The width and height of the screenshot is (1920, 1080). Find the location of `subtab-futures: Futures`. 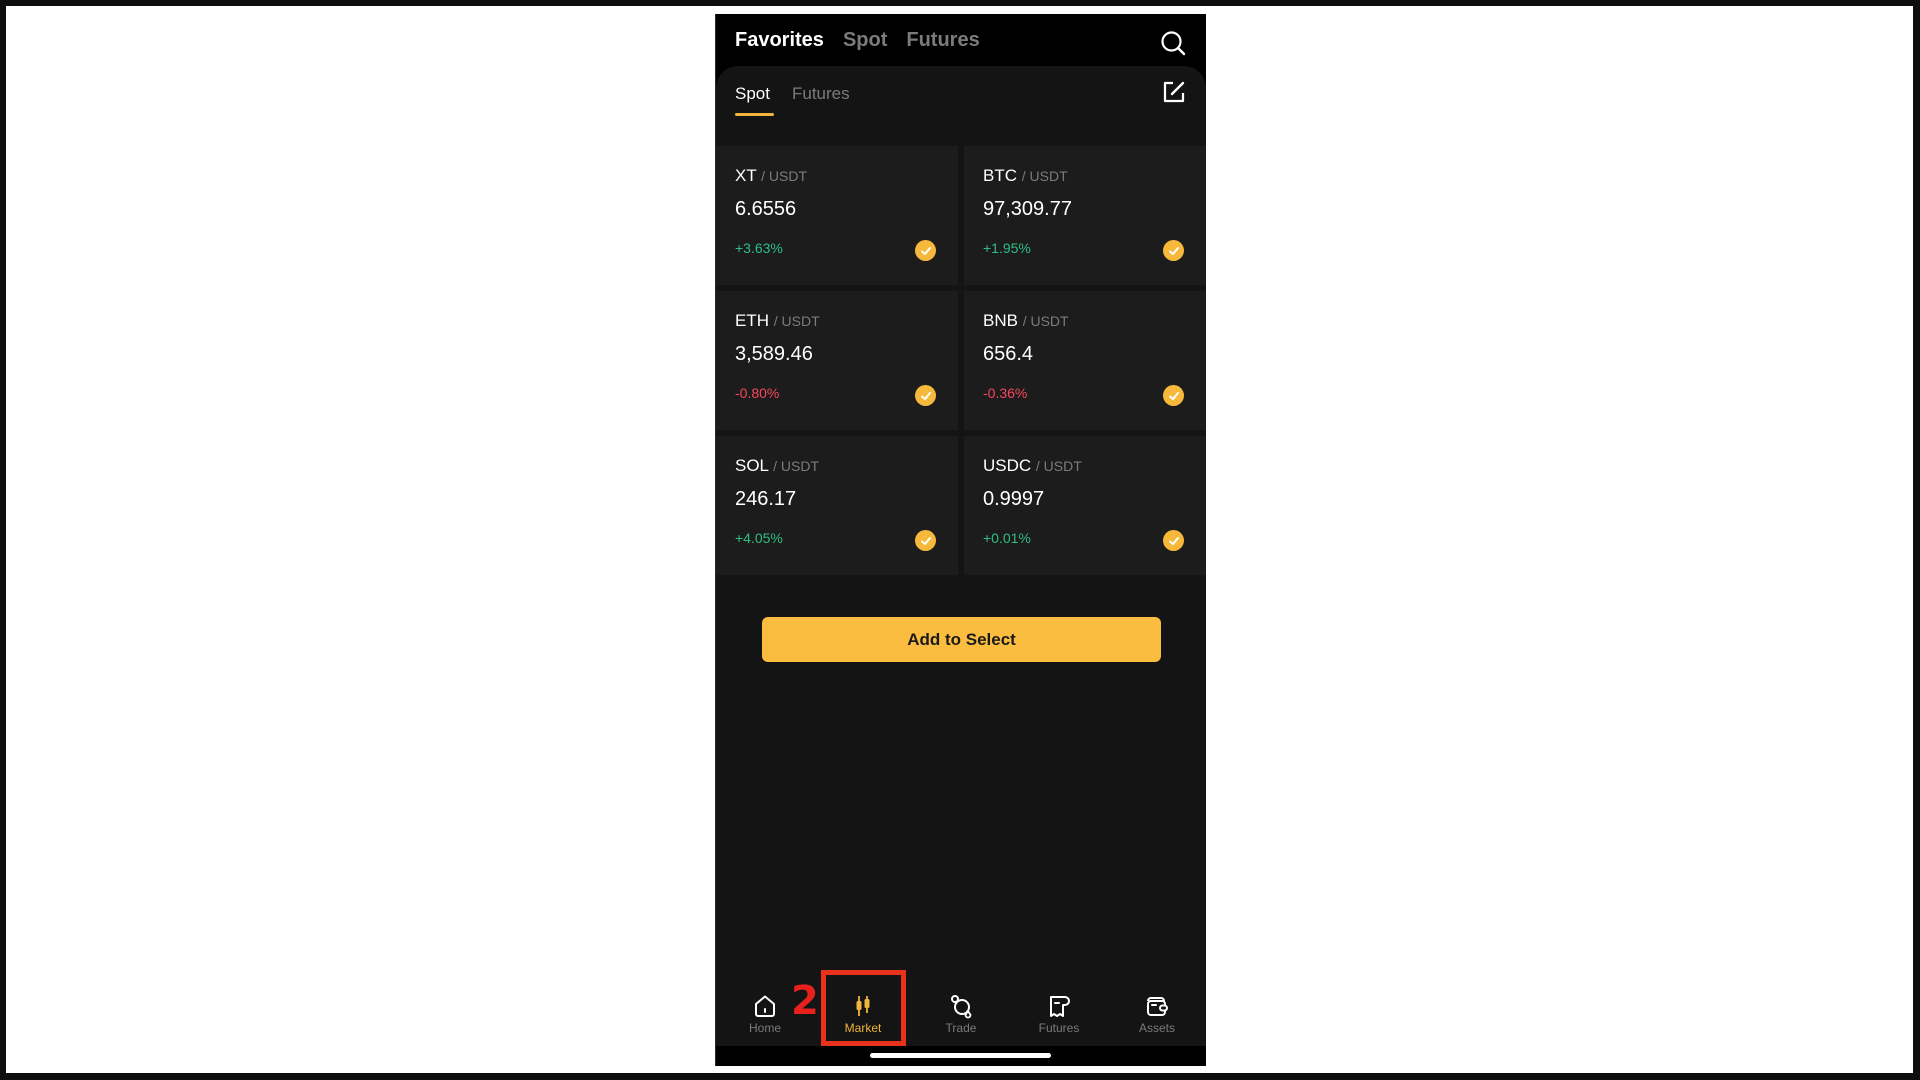

subtab-futures: Futures is located at coordinates (821, 100).